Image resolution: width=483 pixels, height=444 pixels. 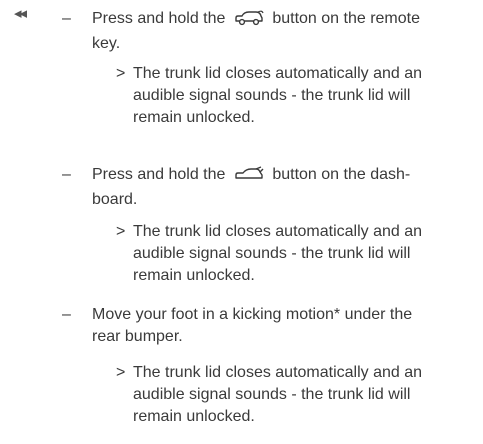 I want to click on trunk-remote-key-icon, so click(x=249, y=21).